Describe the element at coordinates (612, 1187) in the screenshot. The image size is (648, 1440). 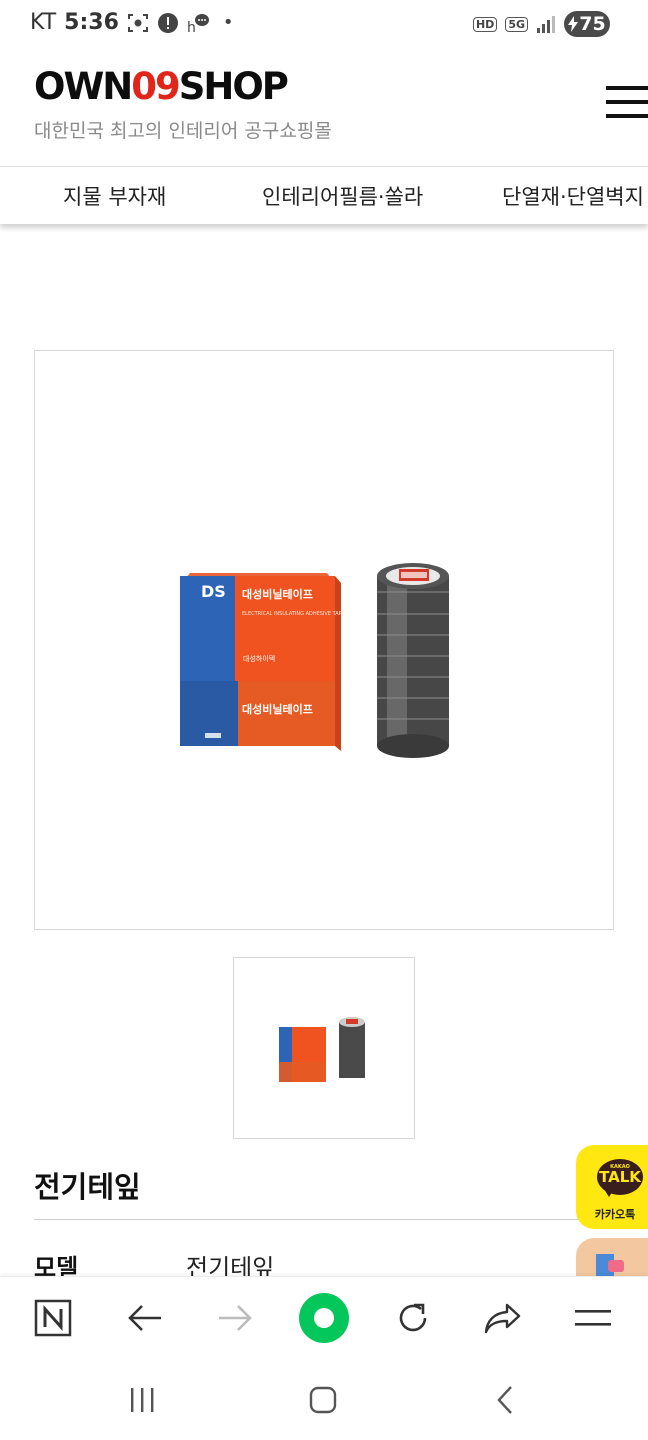
I see `kakaotalk-button: KAKAO TALK 카카오톡` at that location.